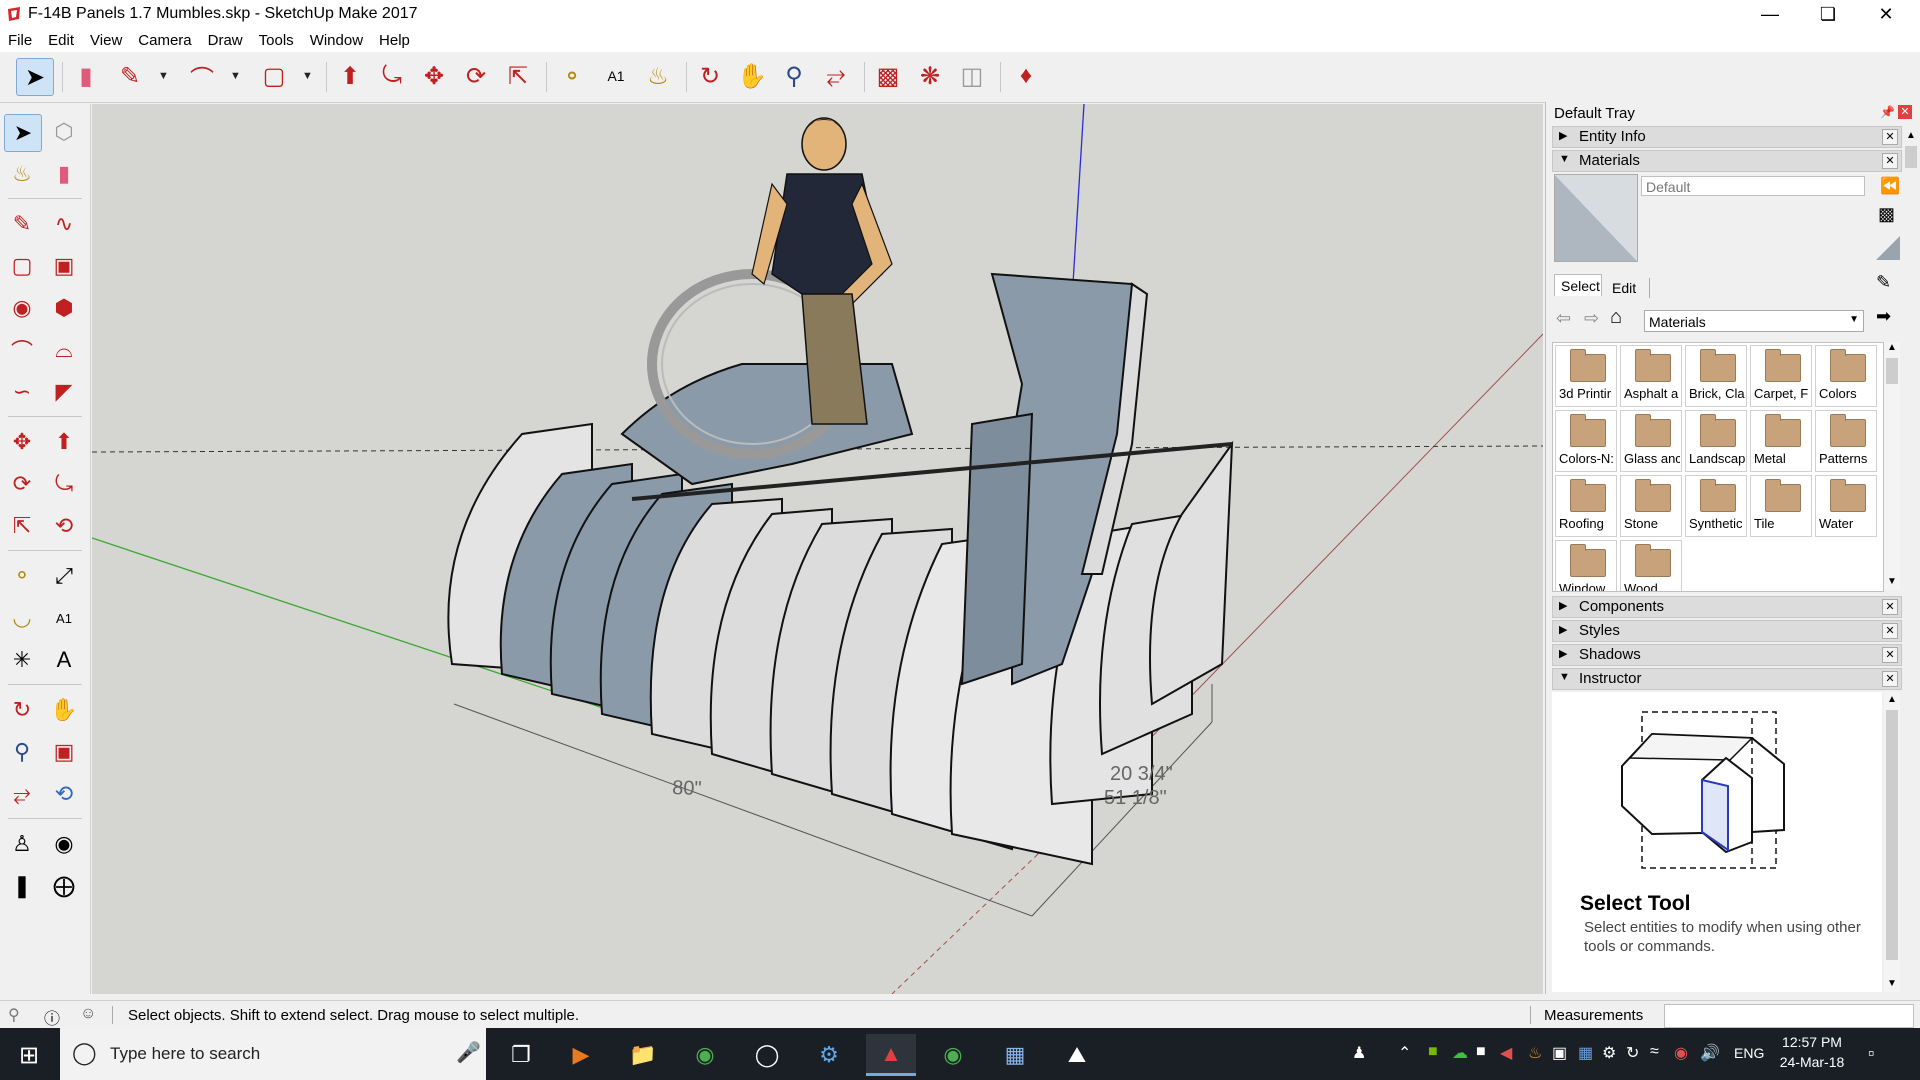 Image resolution: width=1920 pixels, height=1080 pixels. What do you see at coordinates (274, 76) in the screenshot?
I see `rectangle-tool-button: ▢` at bounding box center [274, 76].